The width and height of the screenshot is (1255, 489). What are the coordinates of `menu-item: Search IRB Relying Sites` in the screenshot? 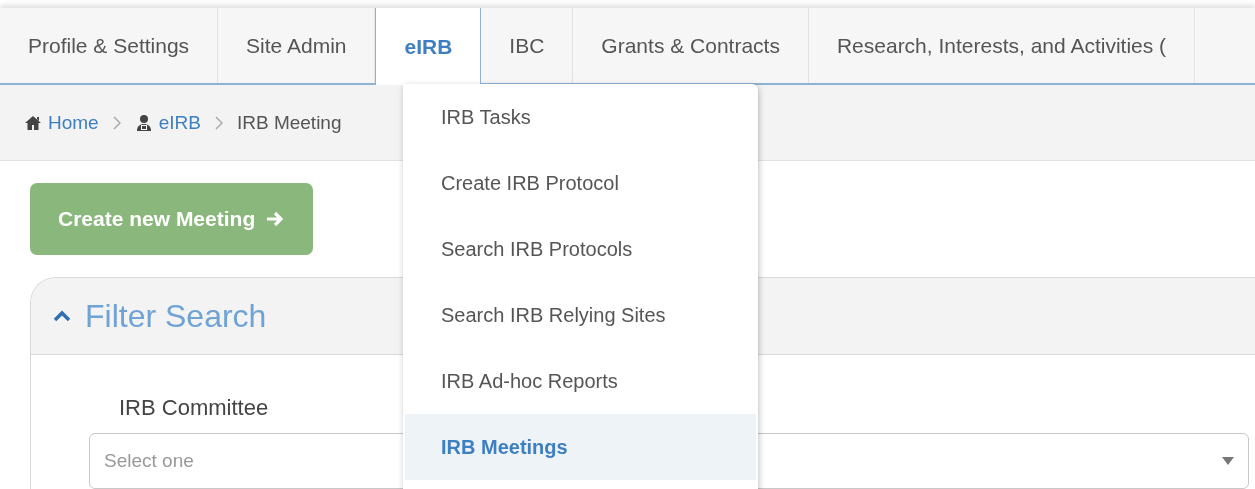 It's located at (580, 315).